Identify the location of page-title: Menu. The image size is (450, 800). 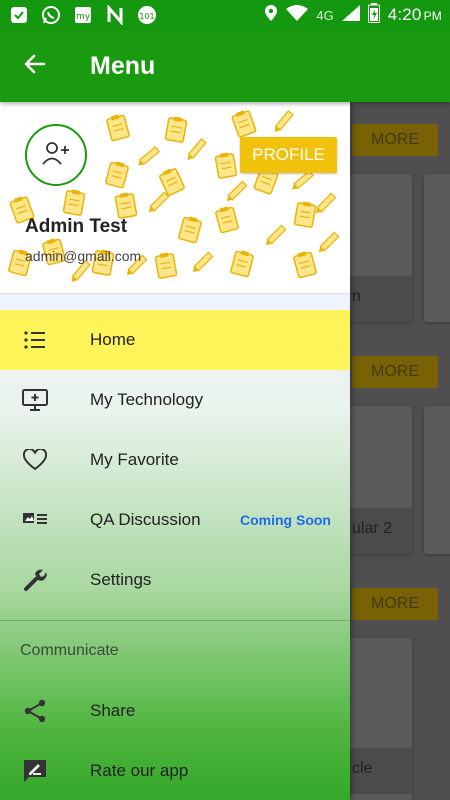
(123, 65).